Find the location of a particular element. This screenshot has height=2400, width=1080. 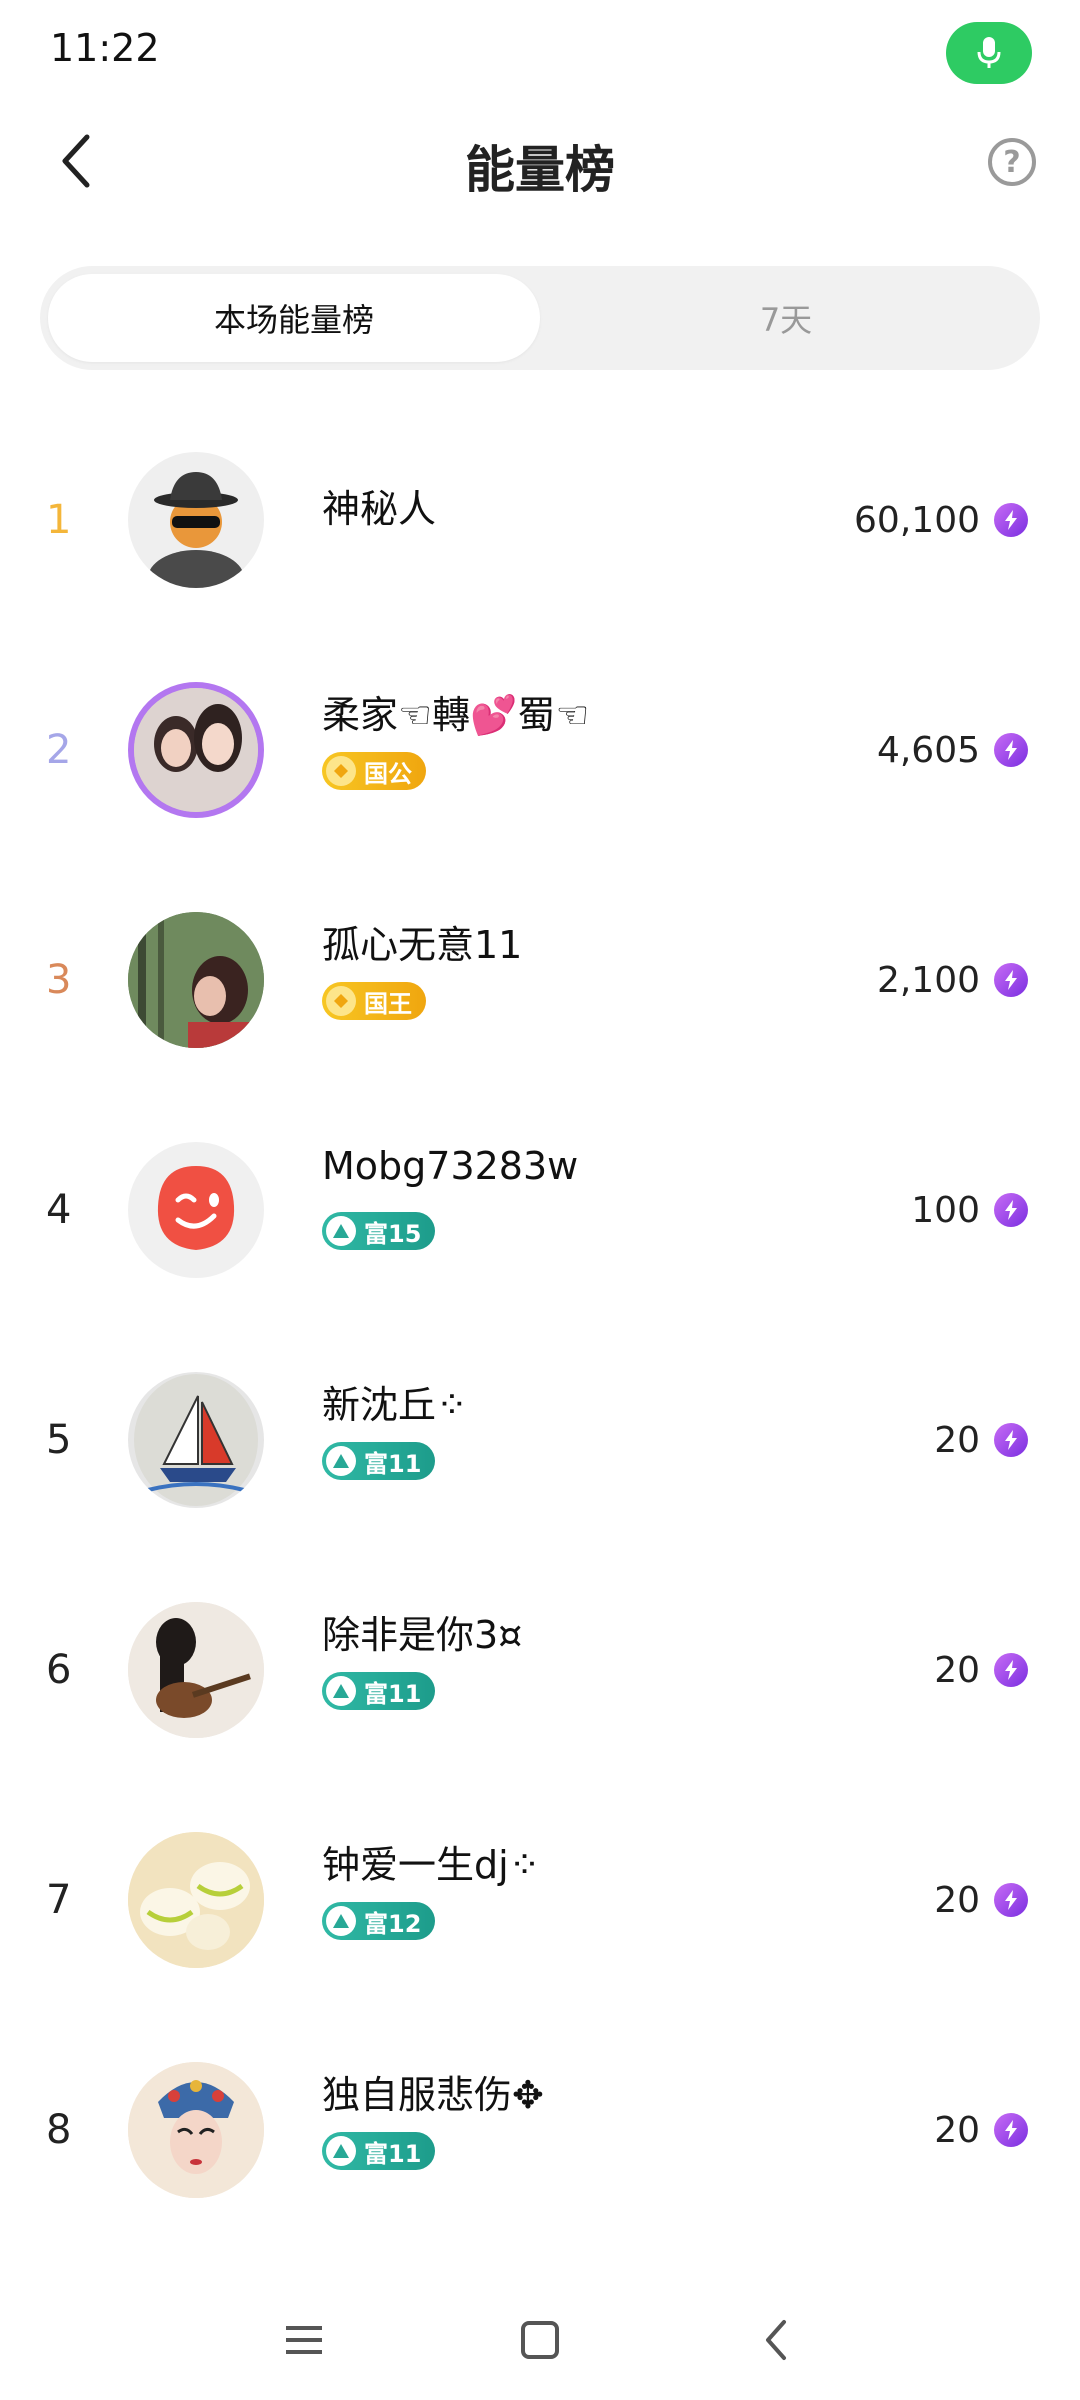

couple-photo is located at coordinates (196, 750).